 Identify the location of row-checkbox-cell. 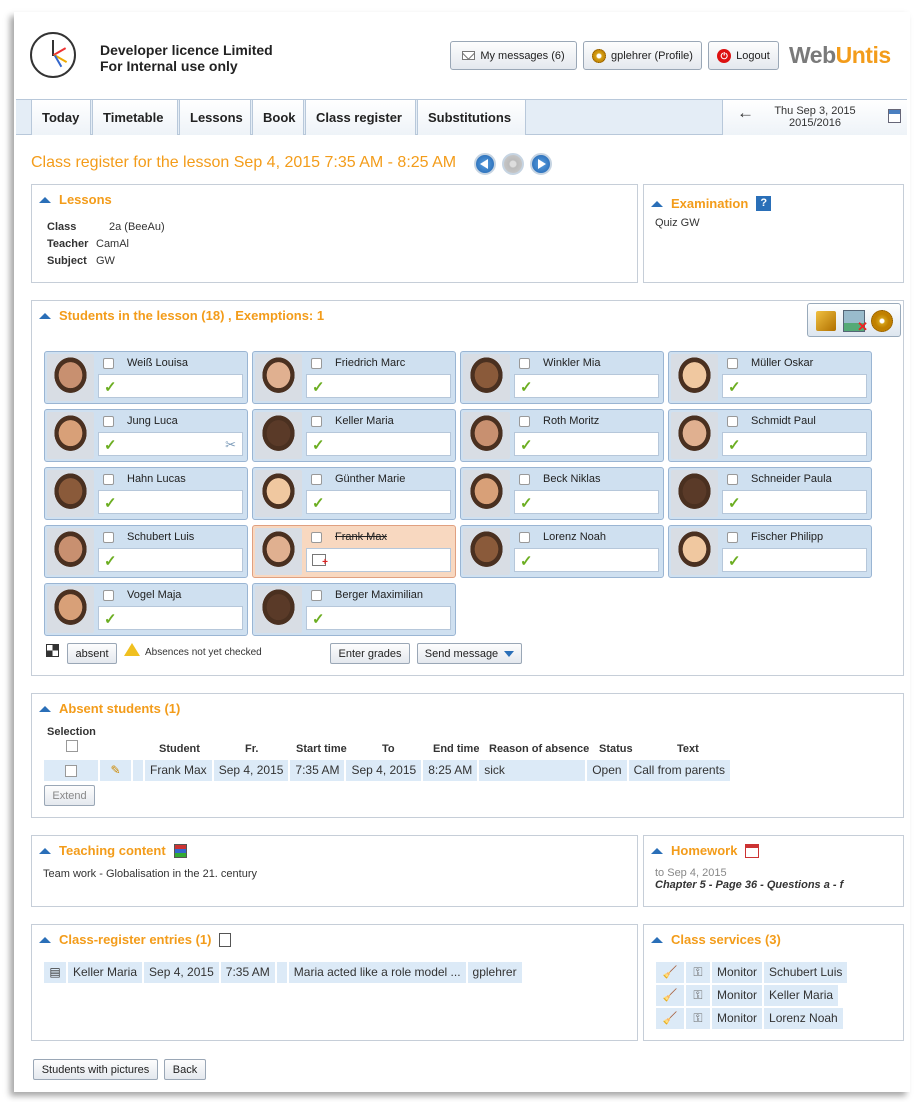
(71, 770).